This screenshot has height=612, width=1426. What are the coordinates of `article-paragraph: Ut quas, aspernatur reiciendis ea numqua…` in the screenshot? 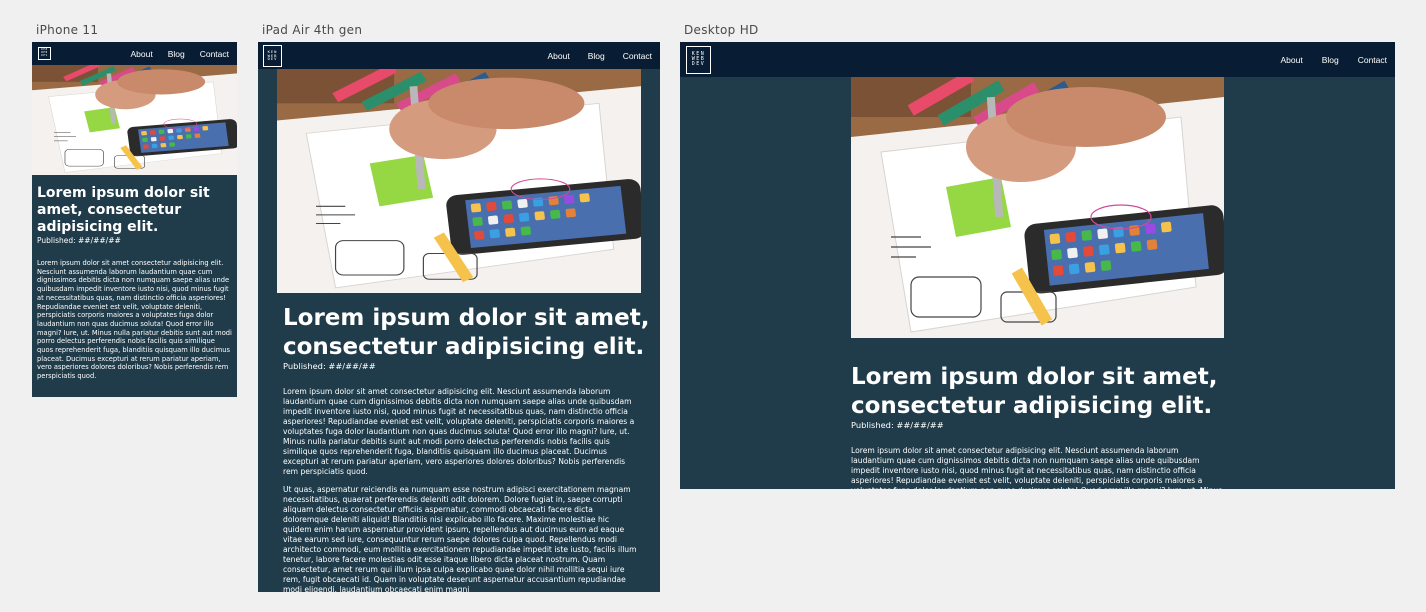 It's located at (460, 538).